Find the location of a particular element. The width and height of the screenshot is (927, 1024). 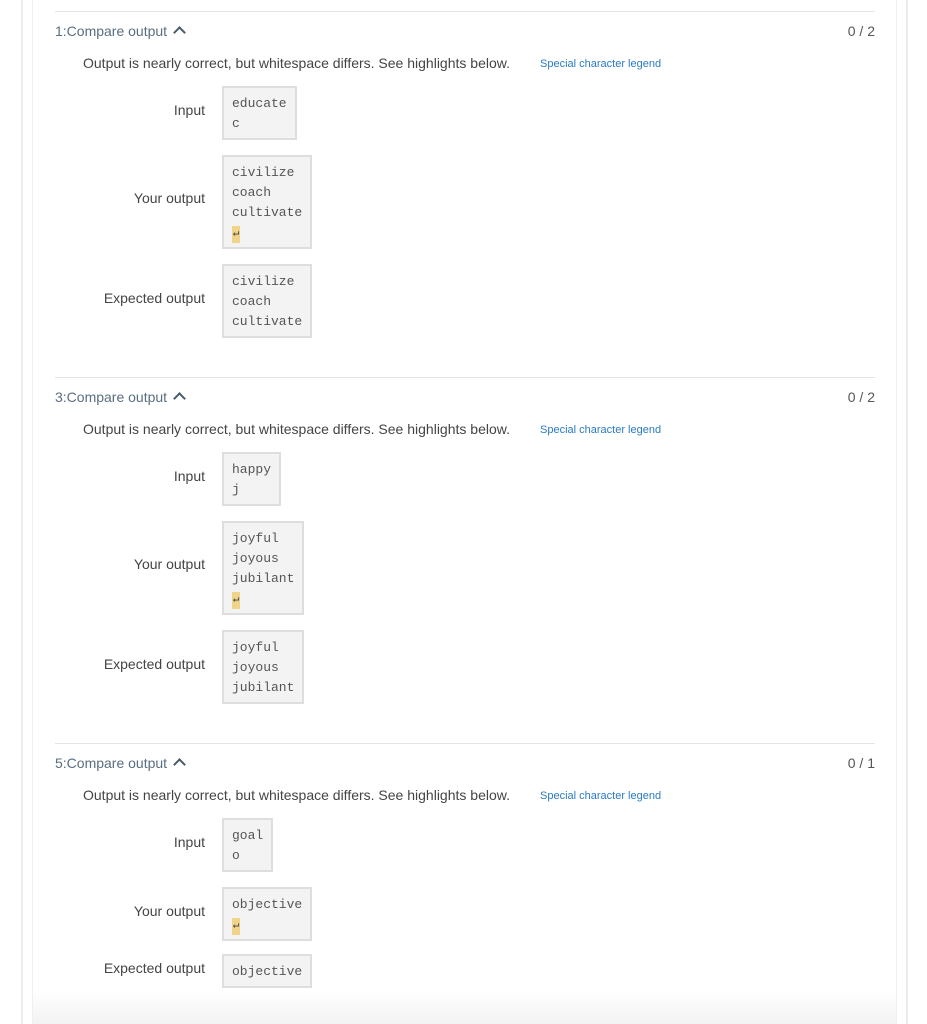

section-header: 3:Compare output 0 / 2 is located at coordinates (465, 397).